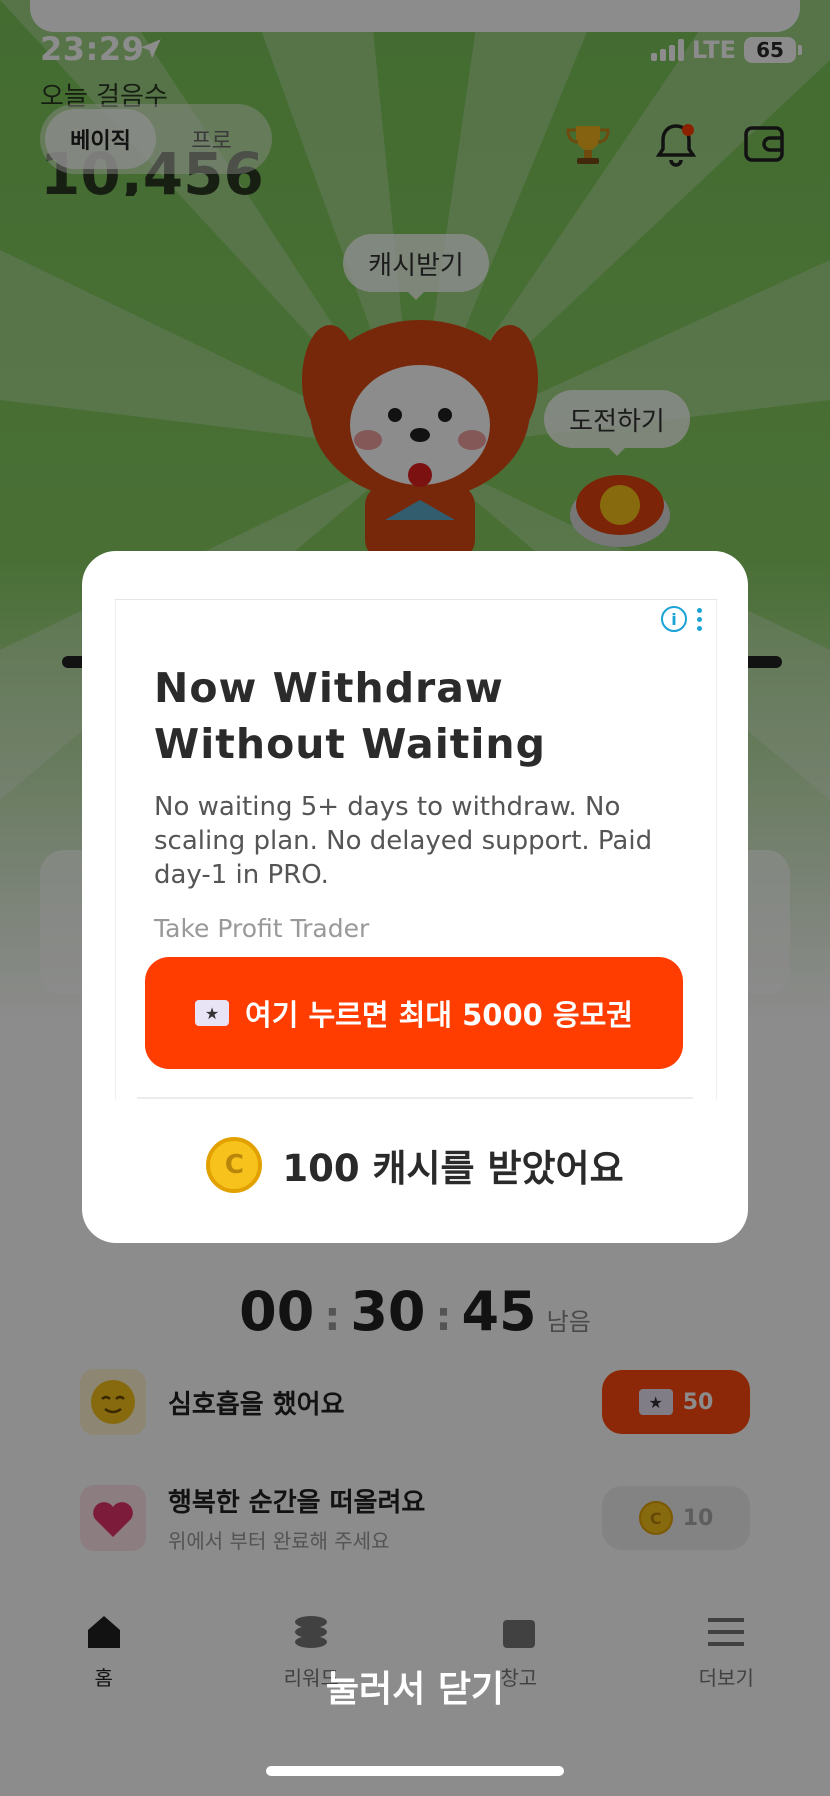 The height and width of the screenshot is (1796, 830). What do you see at coordinates (262, 928) in the screenshot?
I see `ad-brand: Take Profit Trader` at bounding box center [262, 928].